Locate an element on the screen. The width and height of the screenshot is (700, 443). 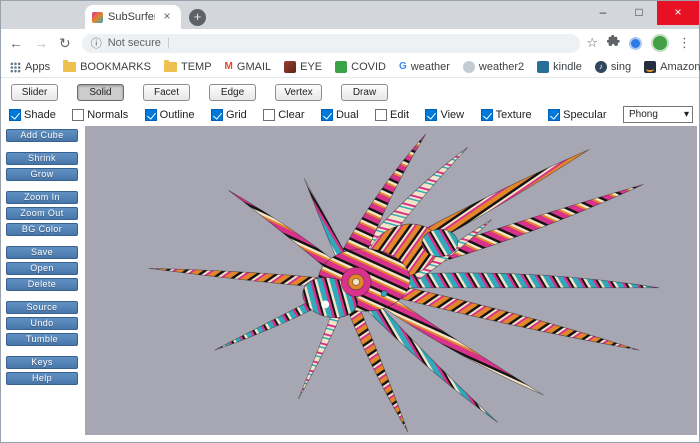
bookmark-weather: G weather is located at coordinates (424, 67).